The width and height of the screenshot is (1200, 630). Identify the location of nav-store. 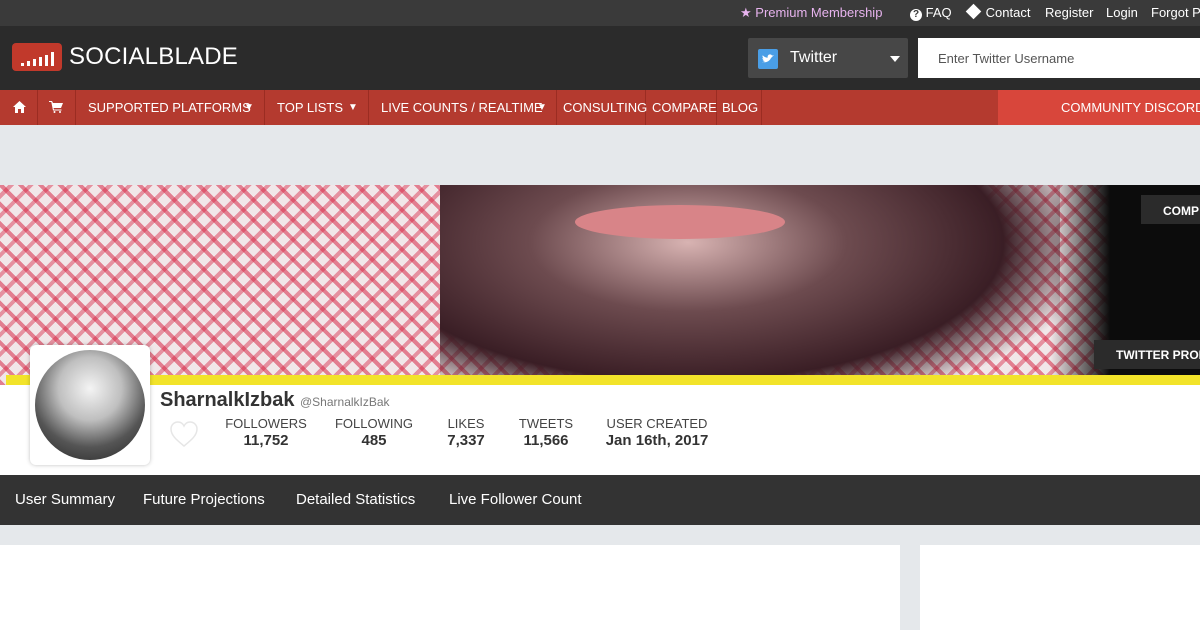
(57, 107).